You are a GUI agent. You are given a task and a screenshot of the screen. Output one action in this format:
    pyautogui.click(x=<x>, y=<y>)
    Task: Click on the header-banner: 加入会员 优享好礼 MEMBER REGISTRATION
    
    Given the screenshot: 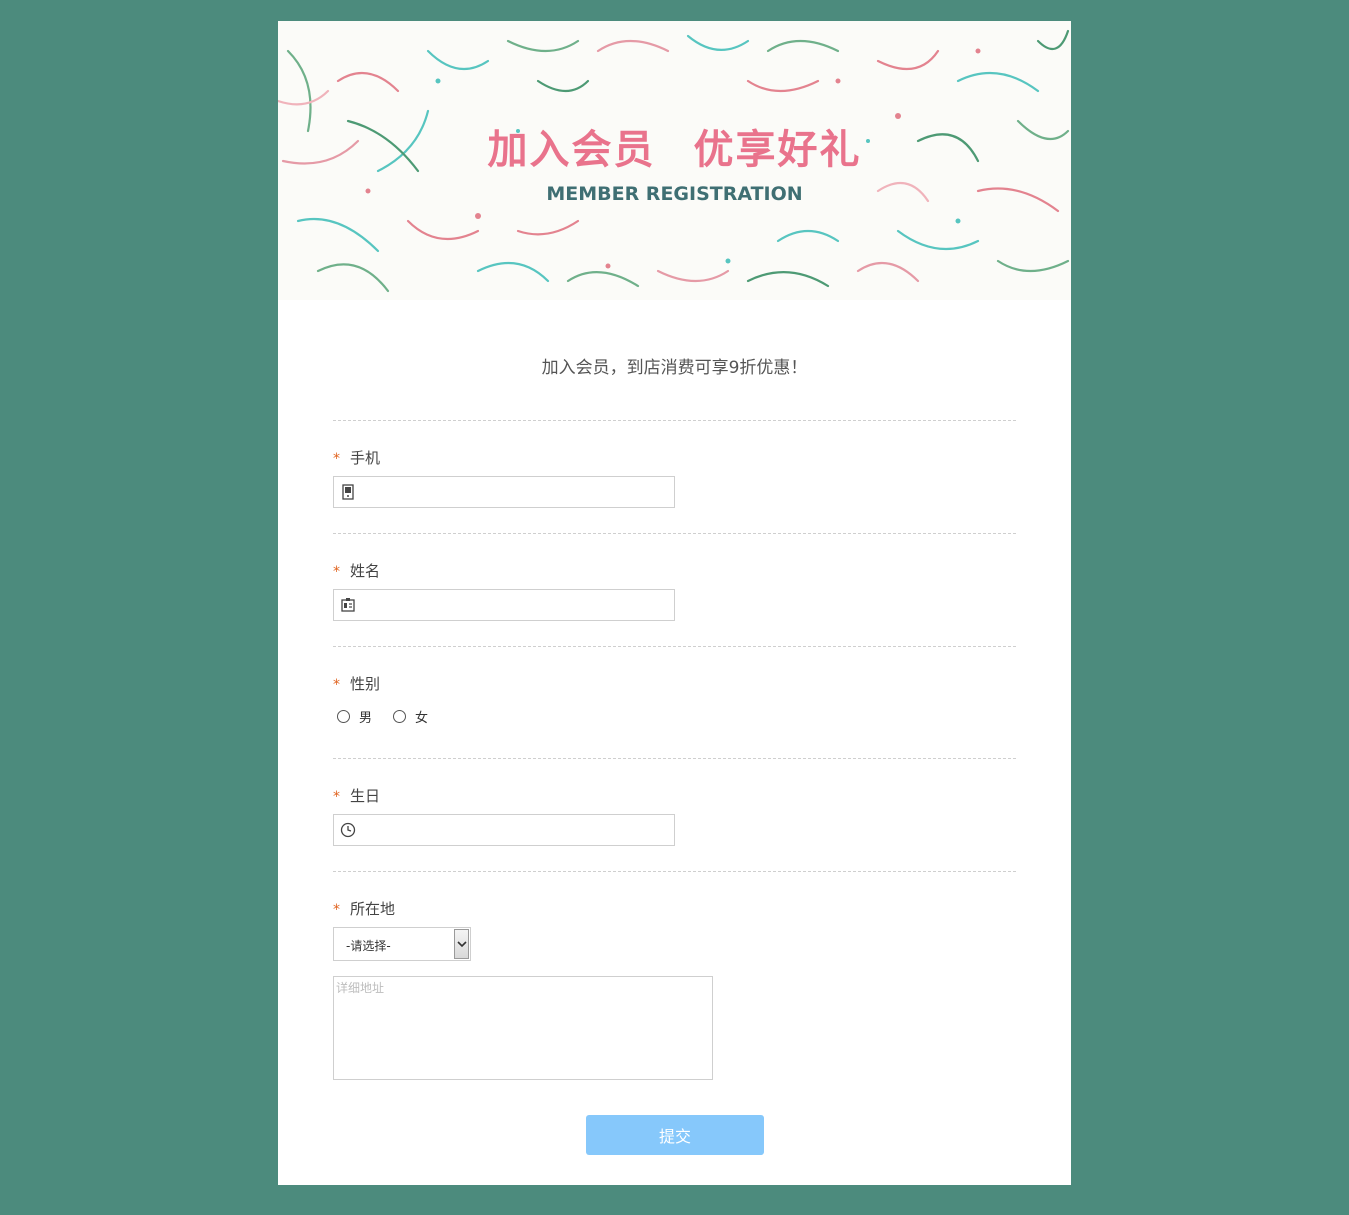 What is the action you would take?
    pyautogui.click(x=674, y=160)
    